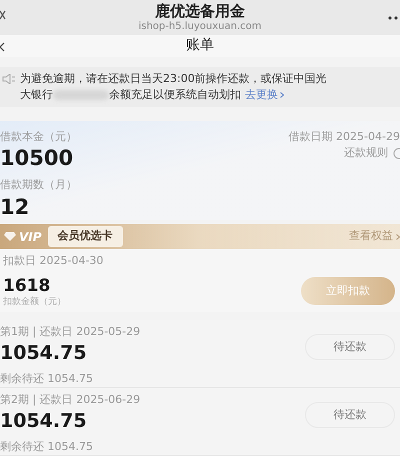 The image size is (400, 456). What do you see at coordinates (282, 95) in the screenshot?
I see `chevron-right-icon` at bounding box center [282, 95].